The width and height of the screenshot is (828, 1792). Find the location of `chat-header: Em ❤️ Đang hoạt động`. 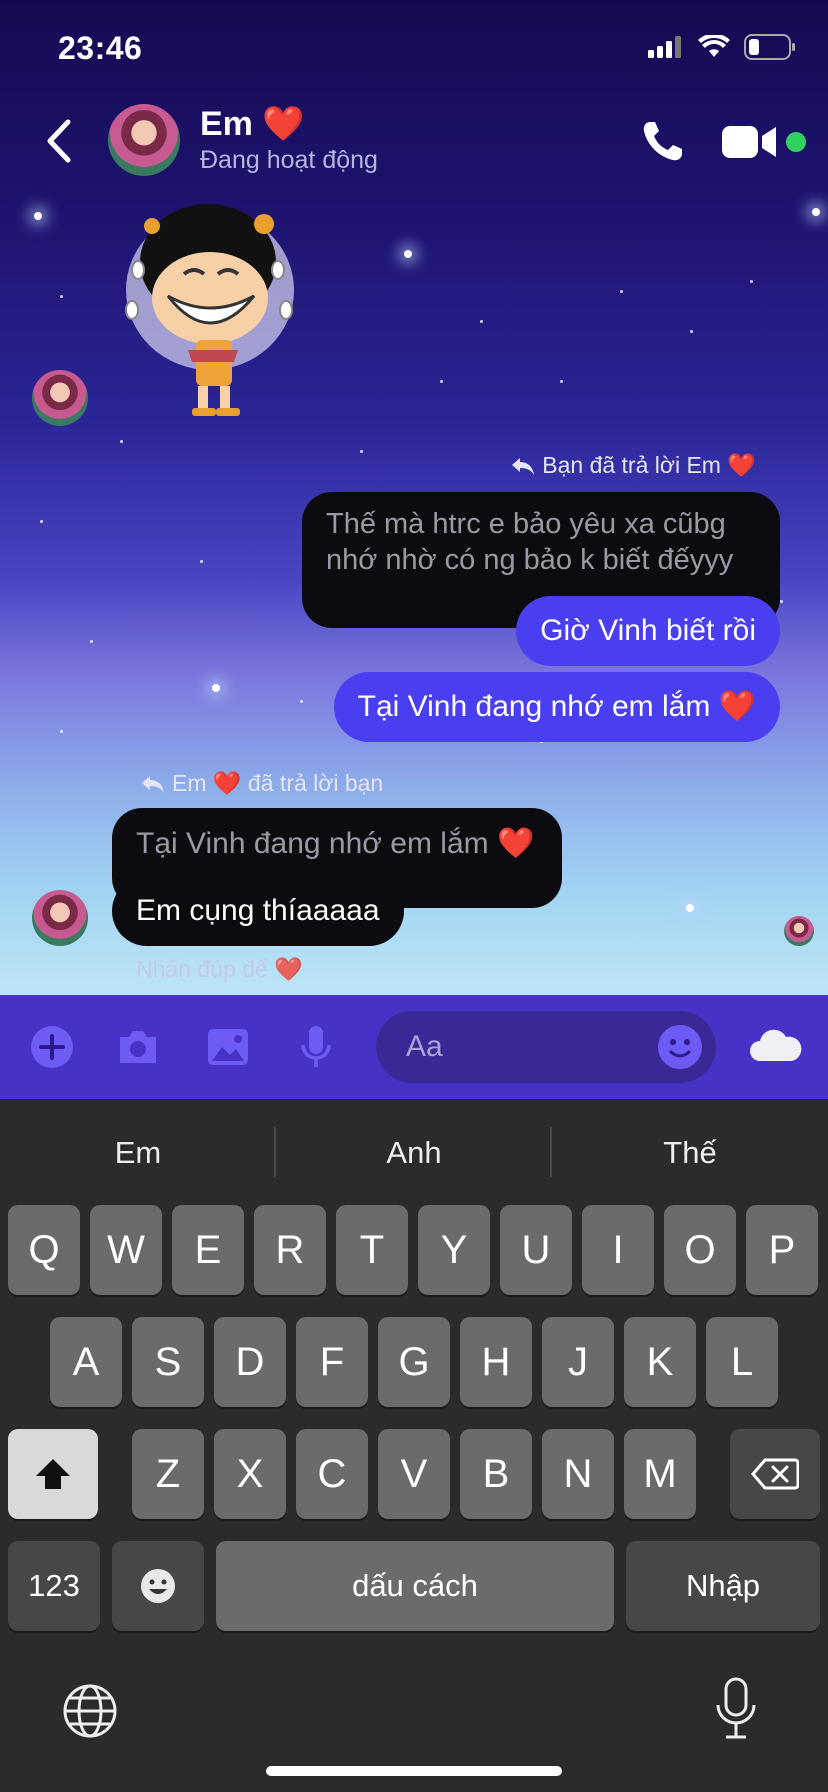

chat-header: Em ❤️ Đang hoạt động is located at coordinates (414, 141).